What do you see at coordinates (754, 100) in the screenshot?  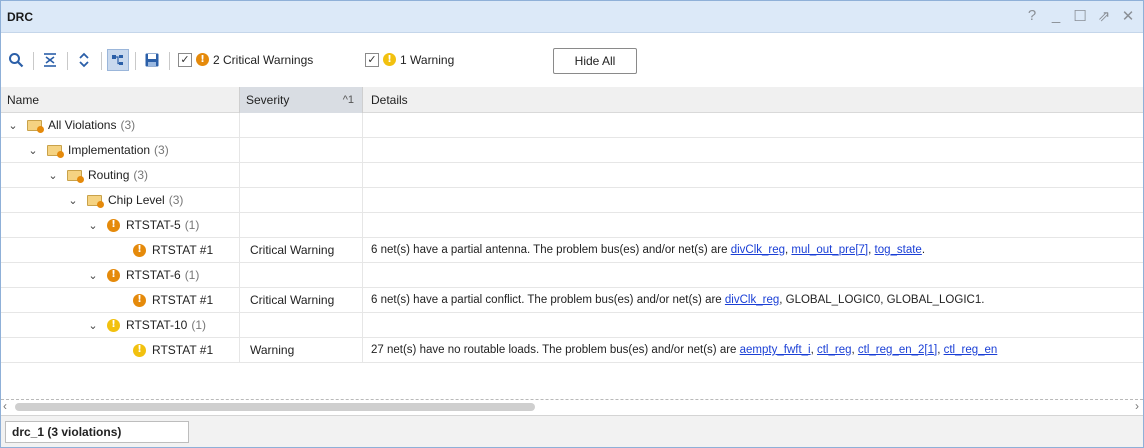 I see `column-header-details: Details` at bounding box center [754, 100].